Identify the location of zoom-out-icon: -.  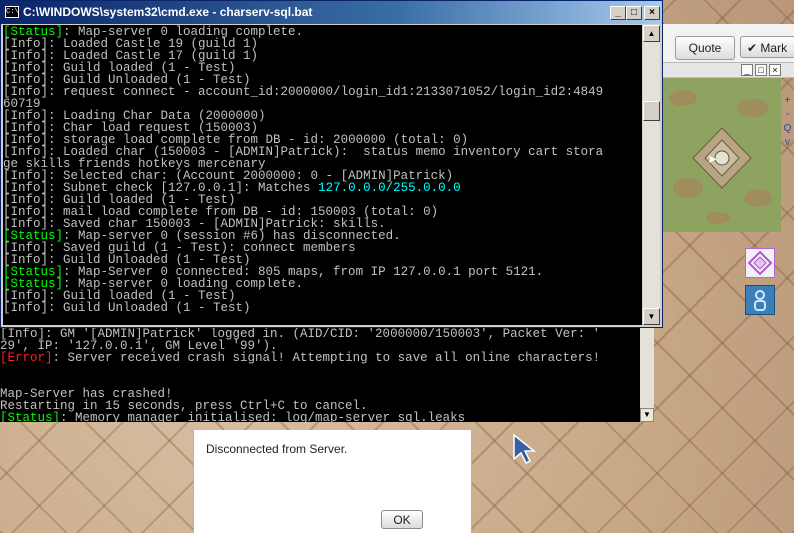
(787, 115).